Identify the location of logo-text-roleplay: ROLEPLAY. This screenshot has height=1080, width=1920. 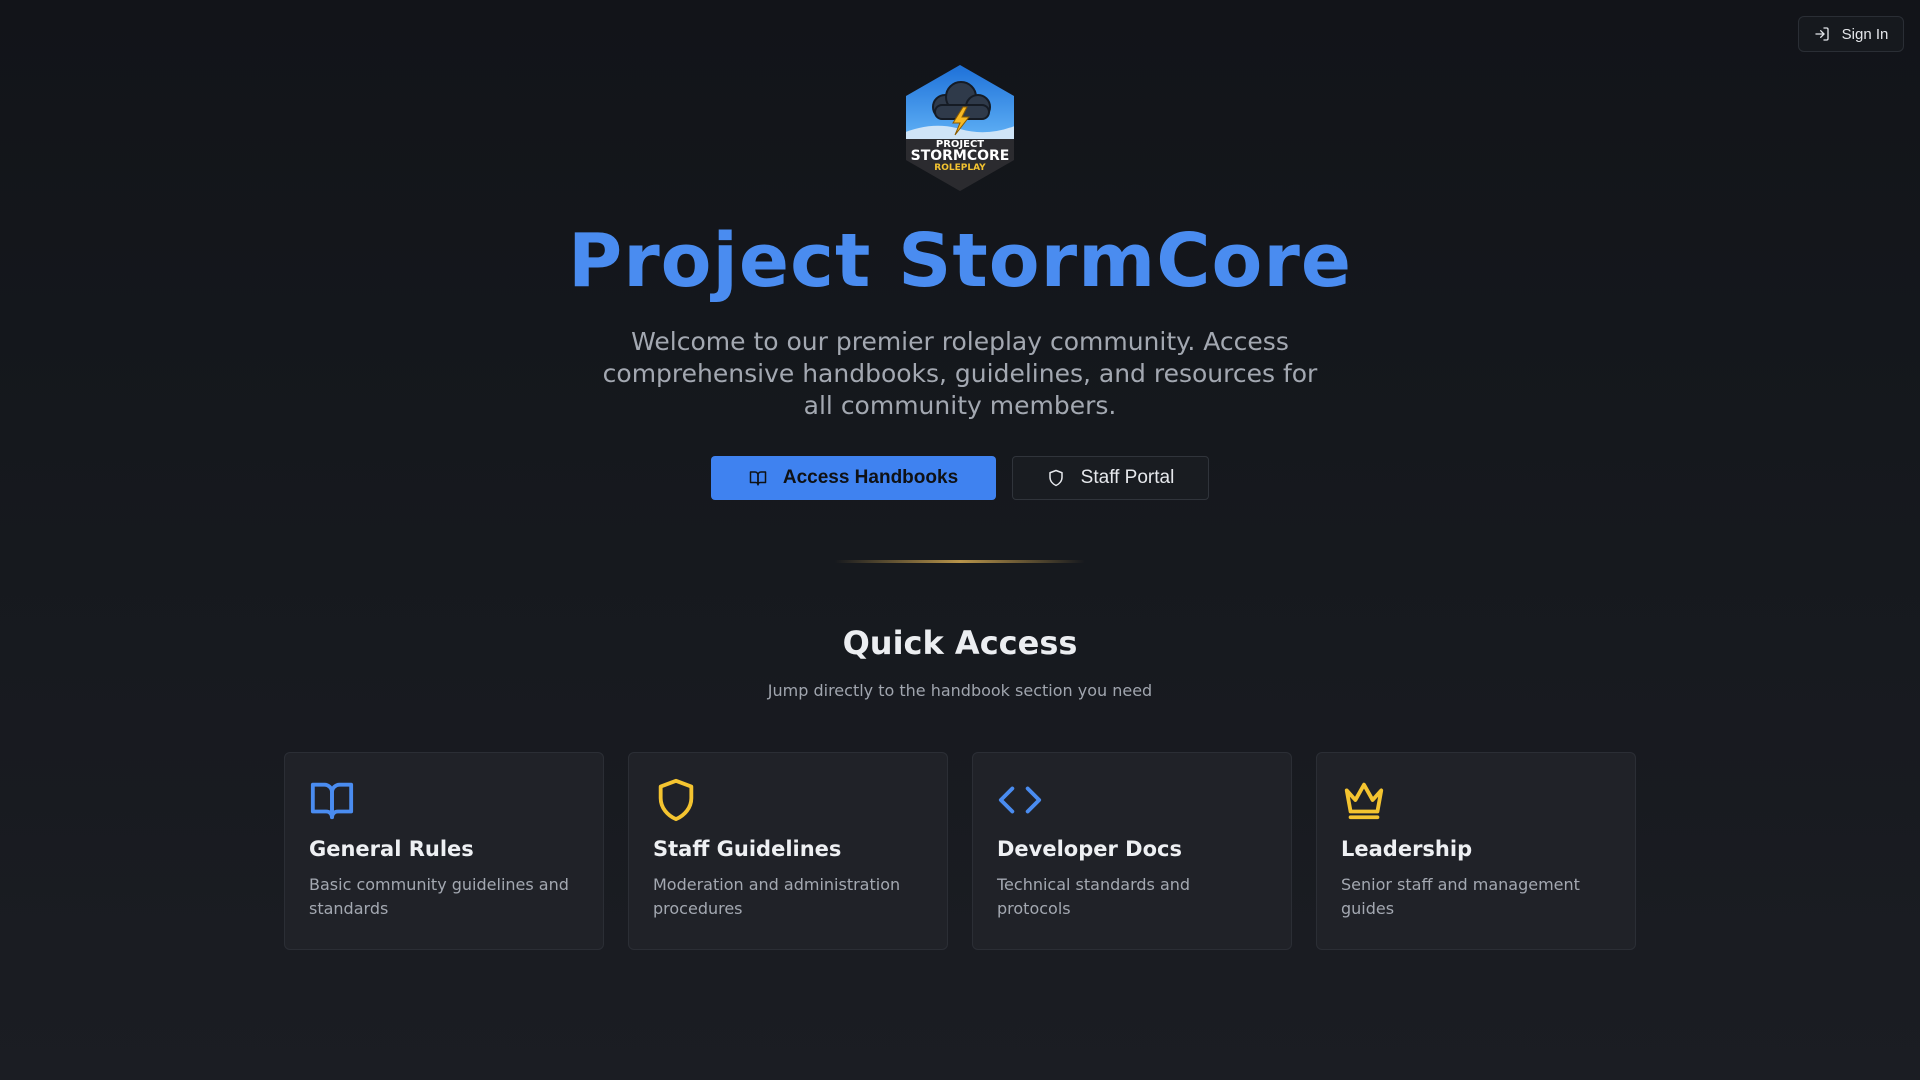
(960, 168).